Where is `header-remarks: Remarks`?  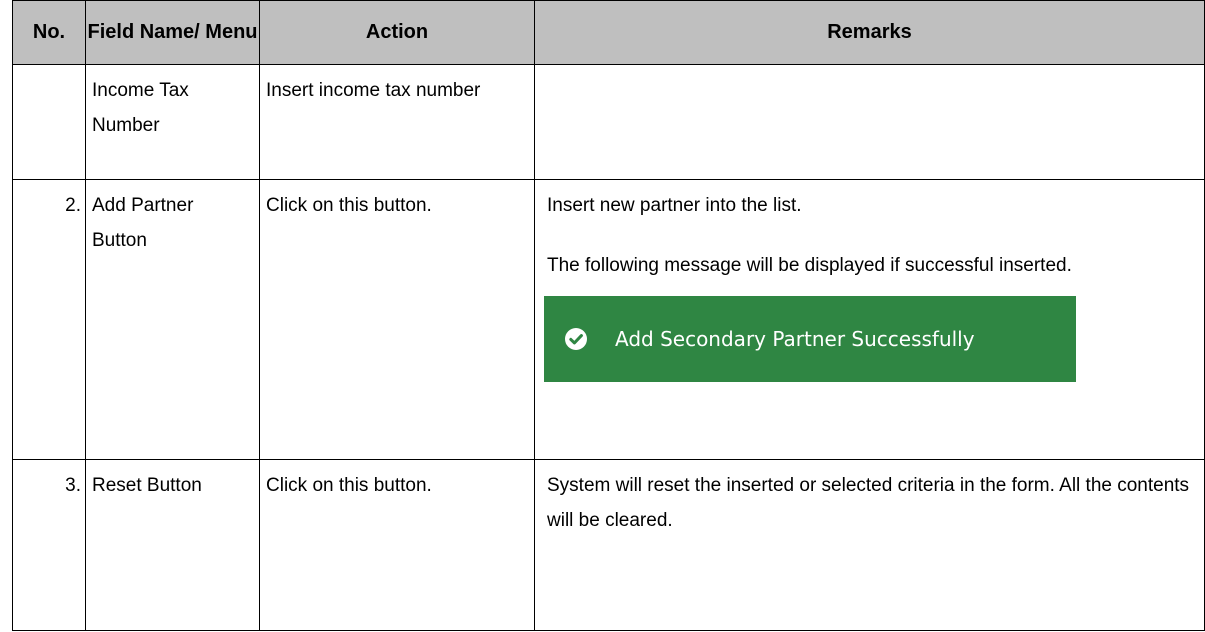
header-remarks: Remarks is located at coordinates (869, 32).